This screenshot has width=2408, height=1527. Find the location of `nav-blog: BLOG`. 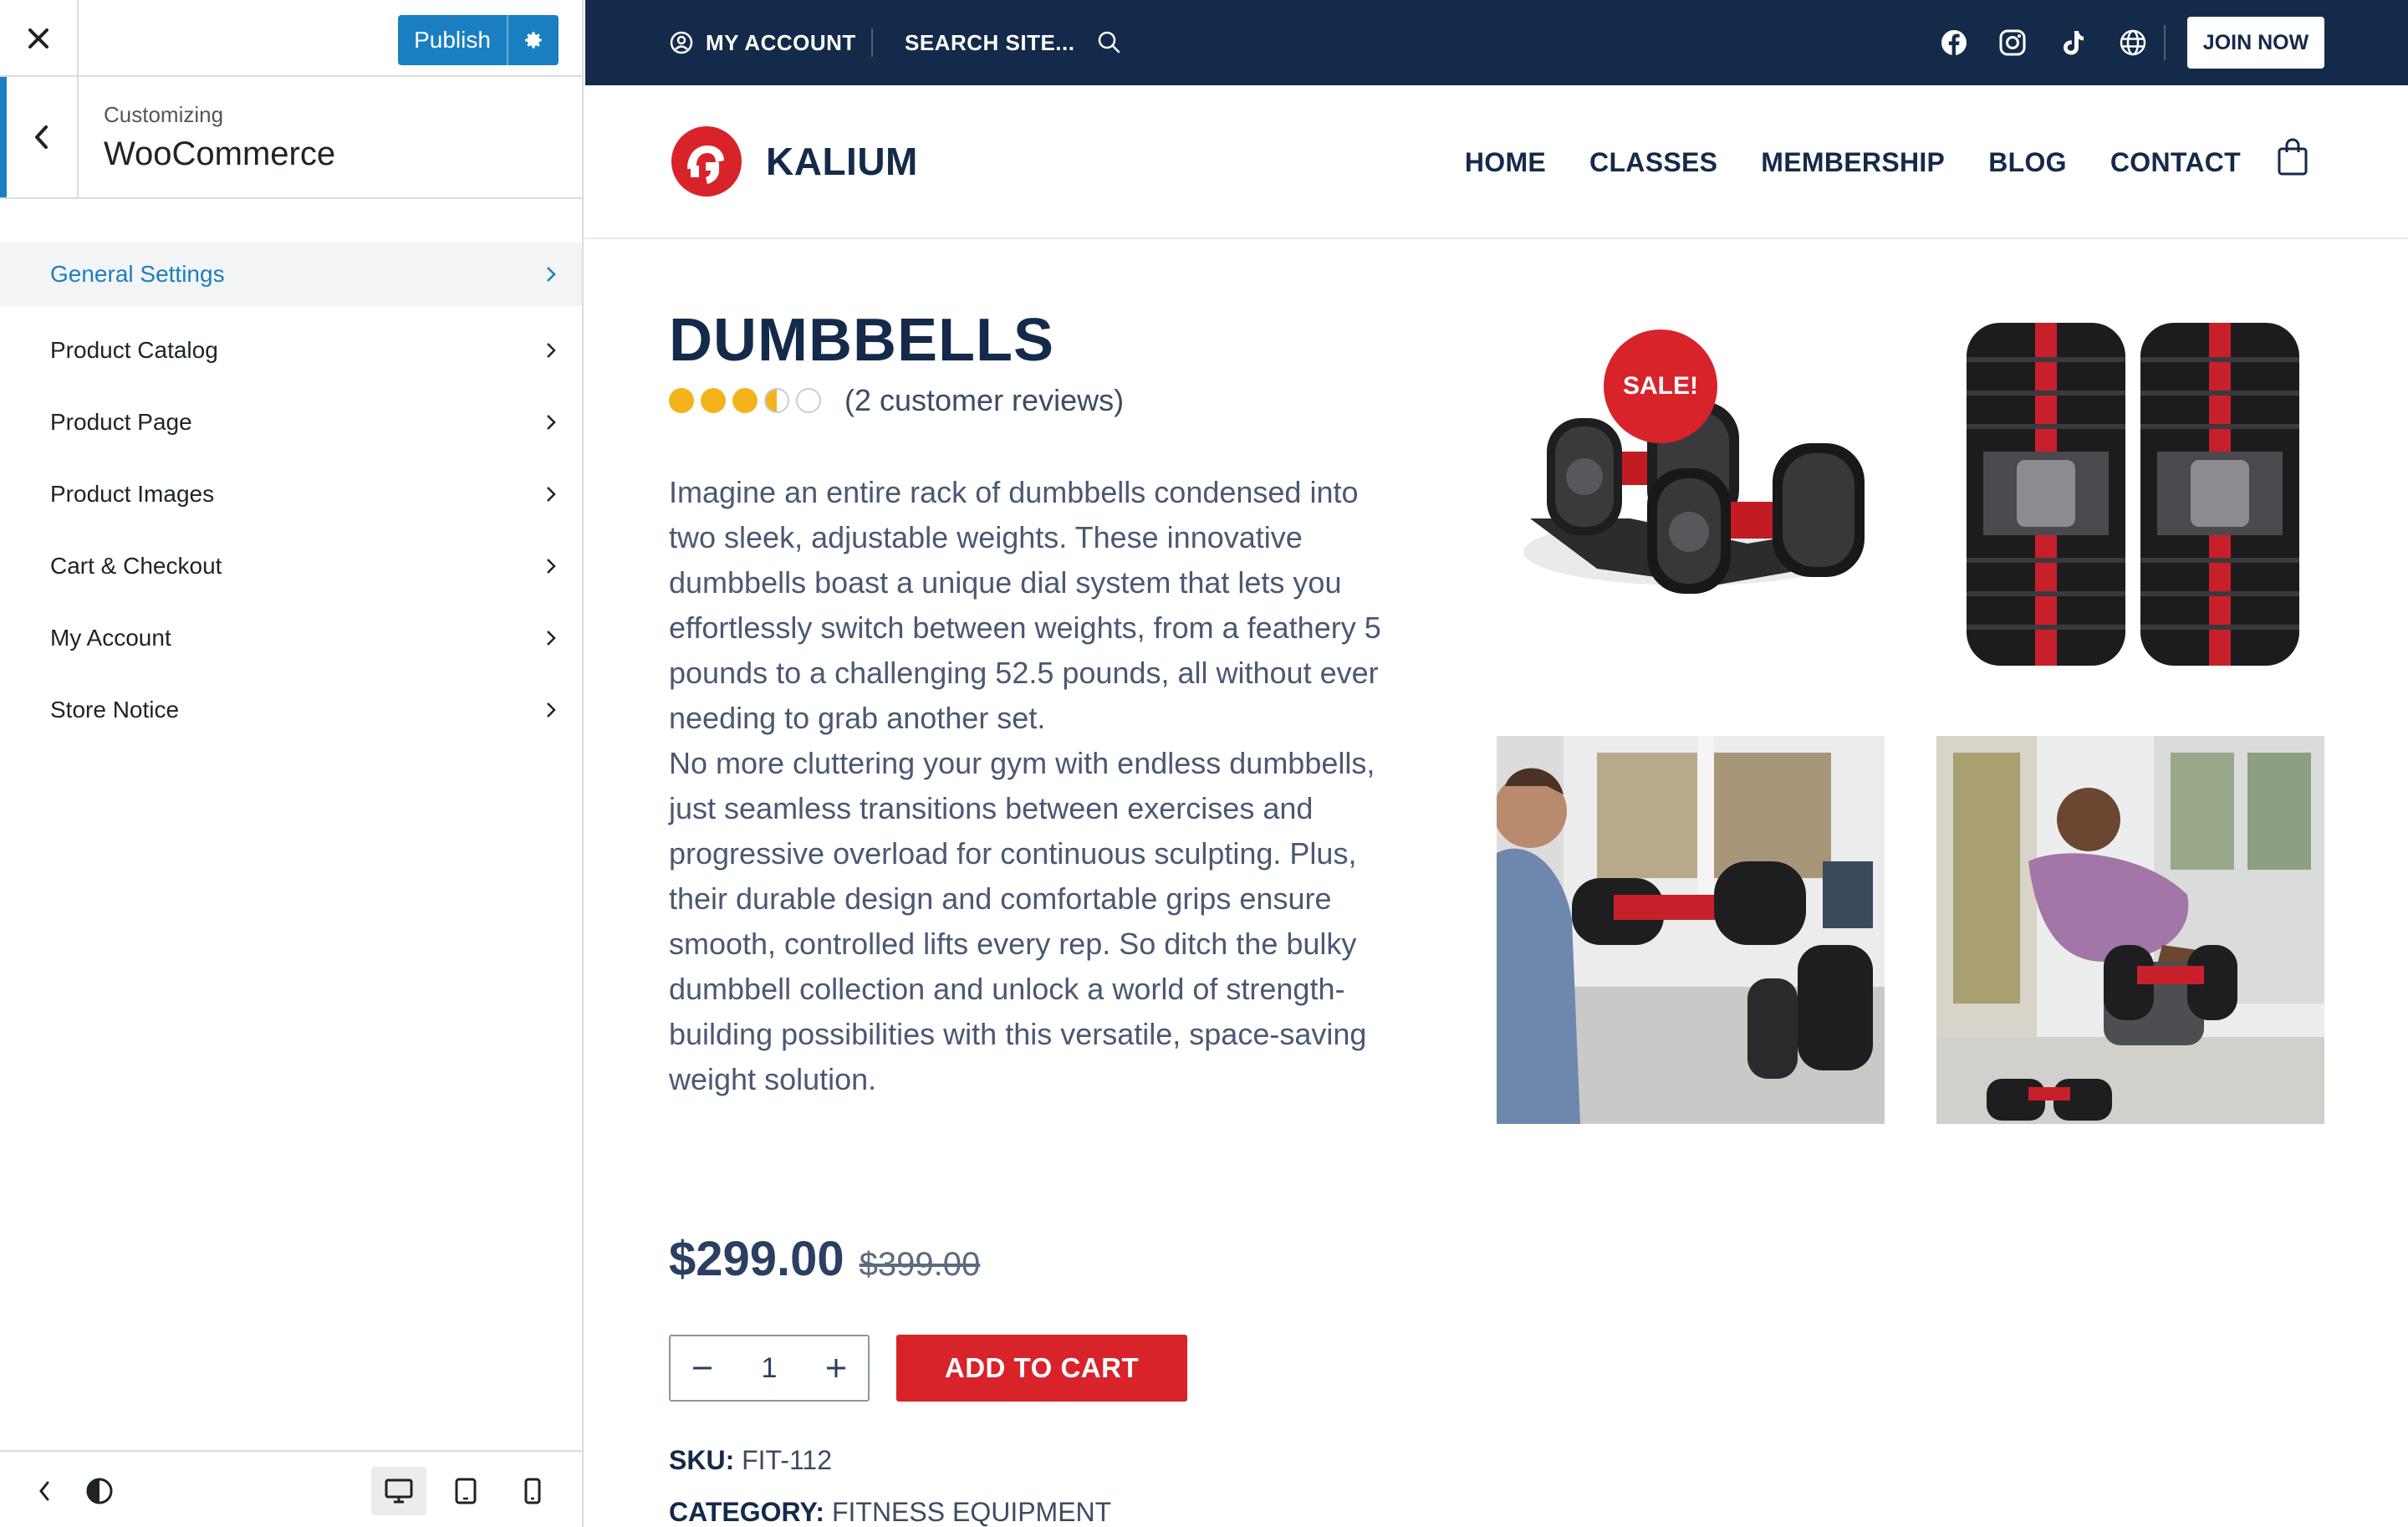

nav-blog: BLOG is located at coordinates (2028, 163).